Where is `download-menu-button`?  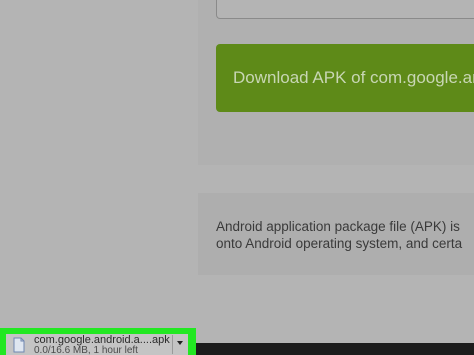
download-menu-button is located at coordinates (179, 344).